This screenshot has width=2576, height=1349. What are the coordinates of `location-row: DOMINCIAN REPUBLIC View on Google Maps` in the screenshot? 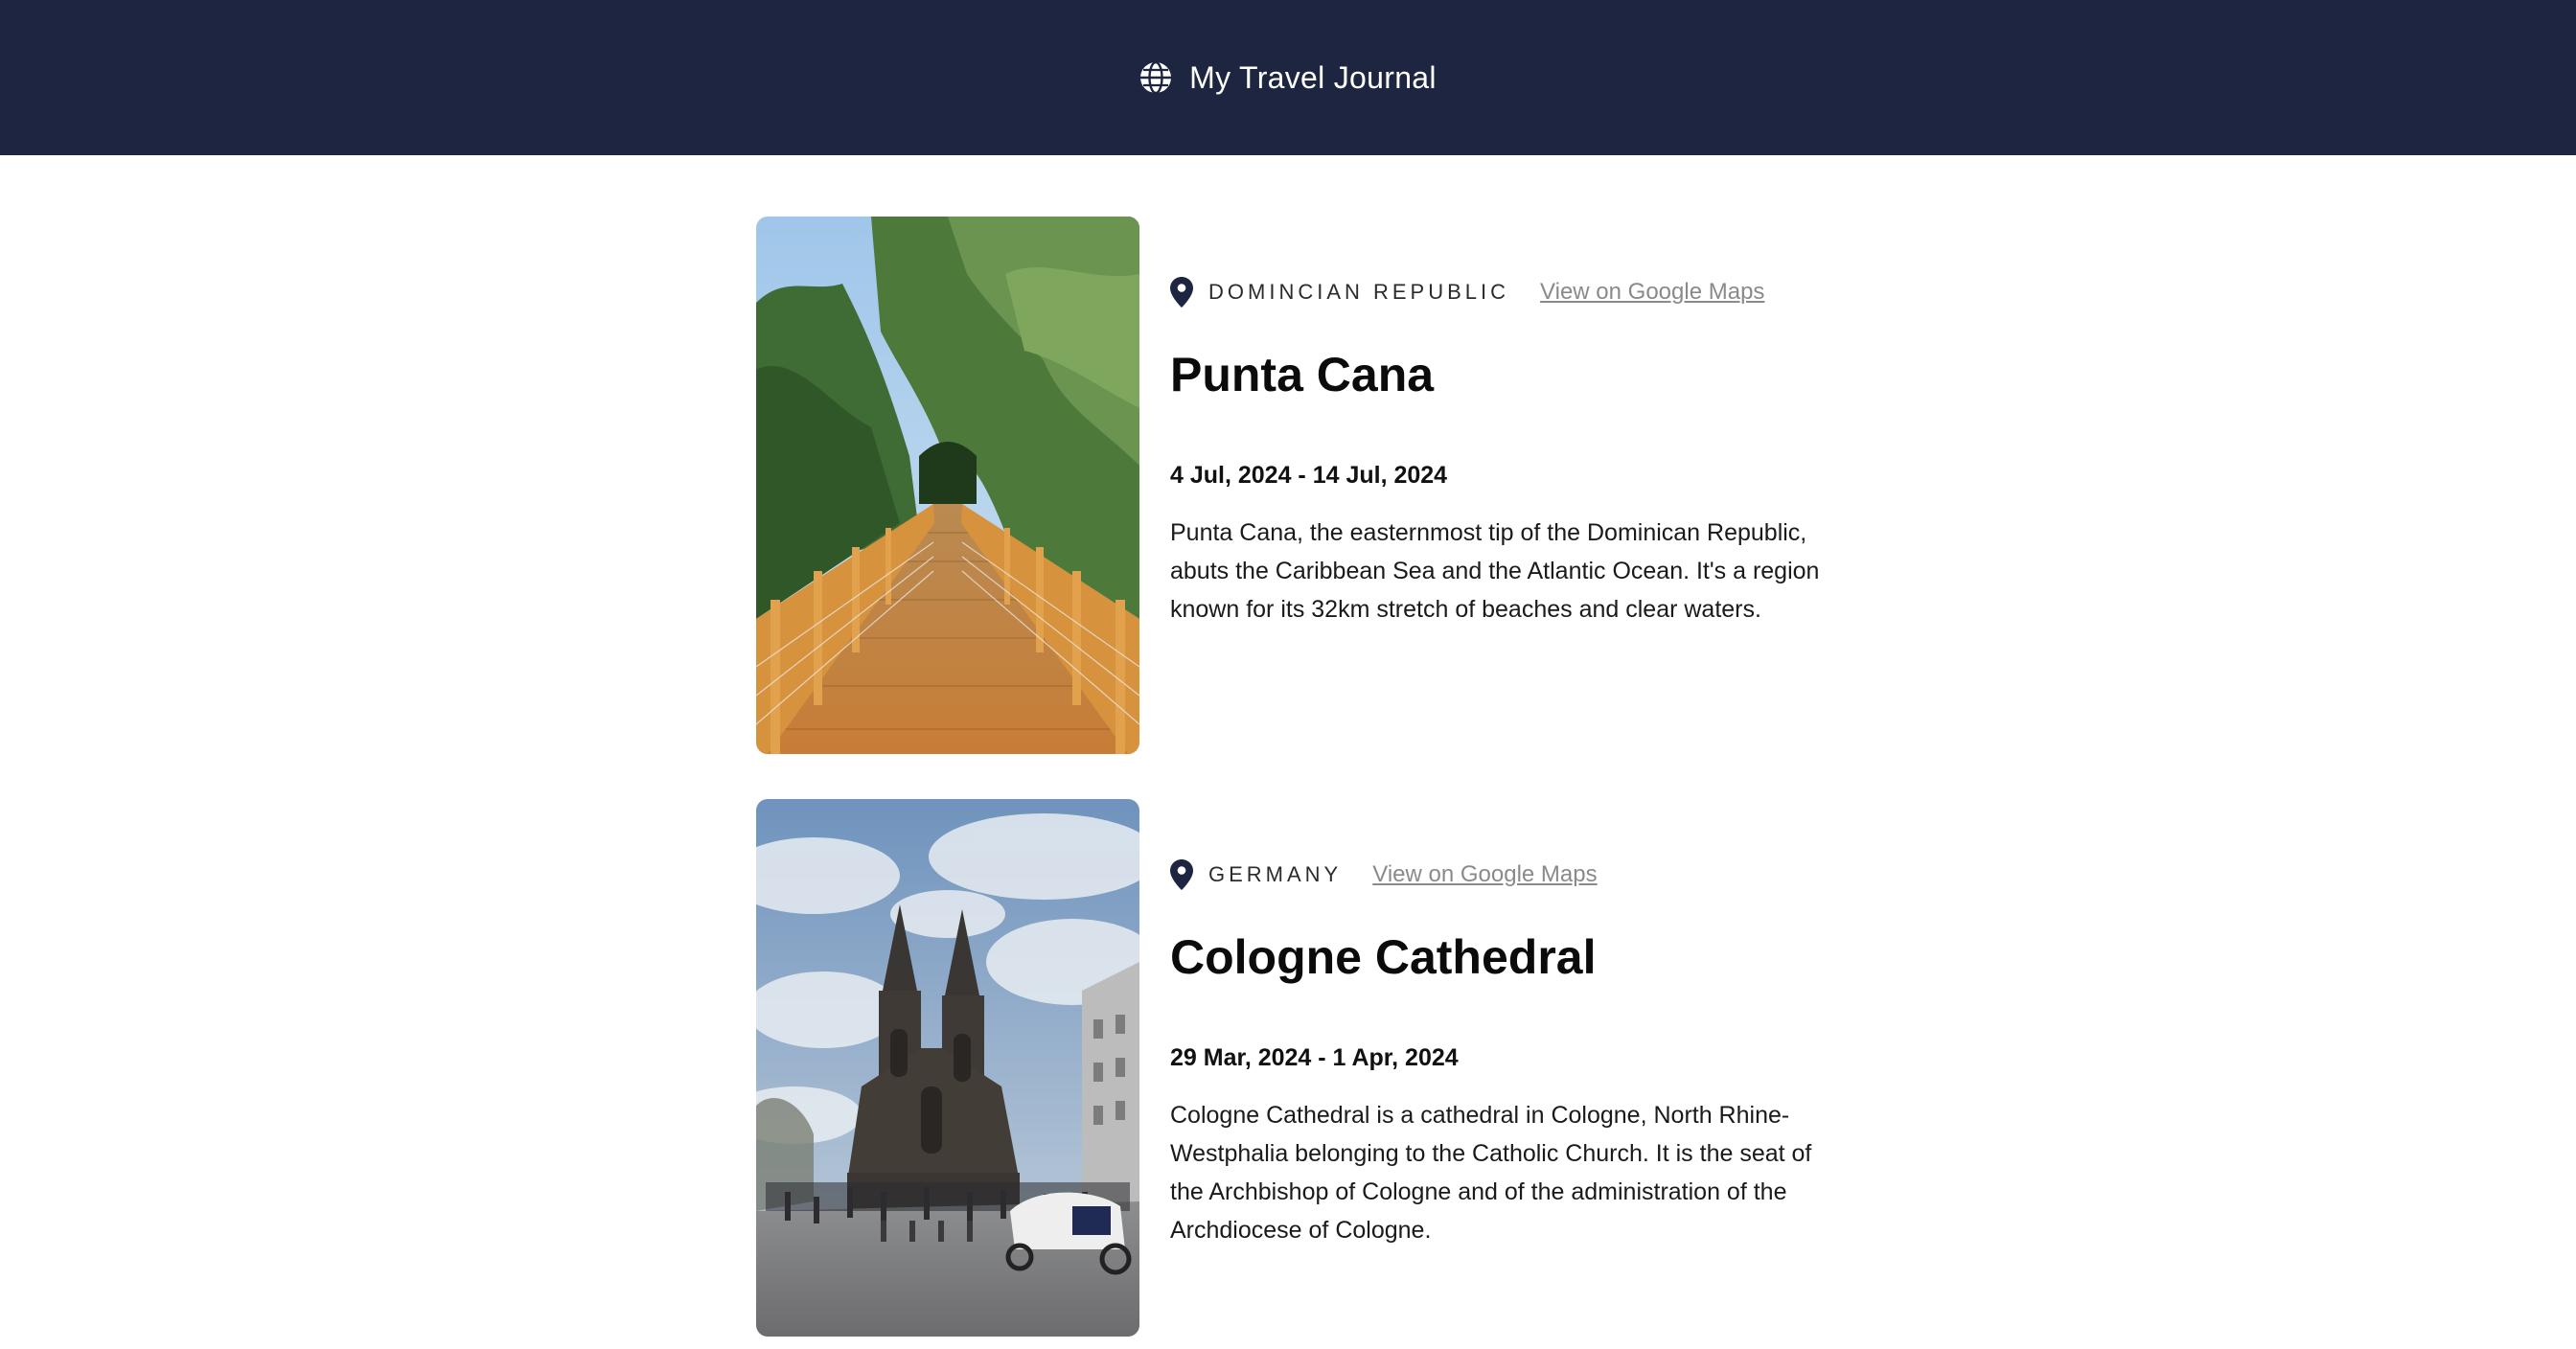 It's located at (1467, 293).